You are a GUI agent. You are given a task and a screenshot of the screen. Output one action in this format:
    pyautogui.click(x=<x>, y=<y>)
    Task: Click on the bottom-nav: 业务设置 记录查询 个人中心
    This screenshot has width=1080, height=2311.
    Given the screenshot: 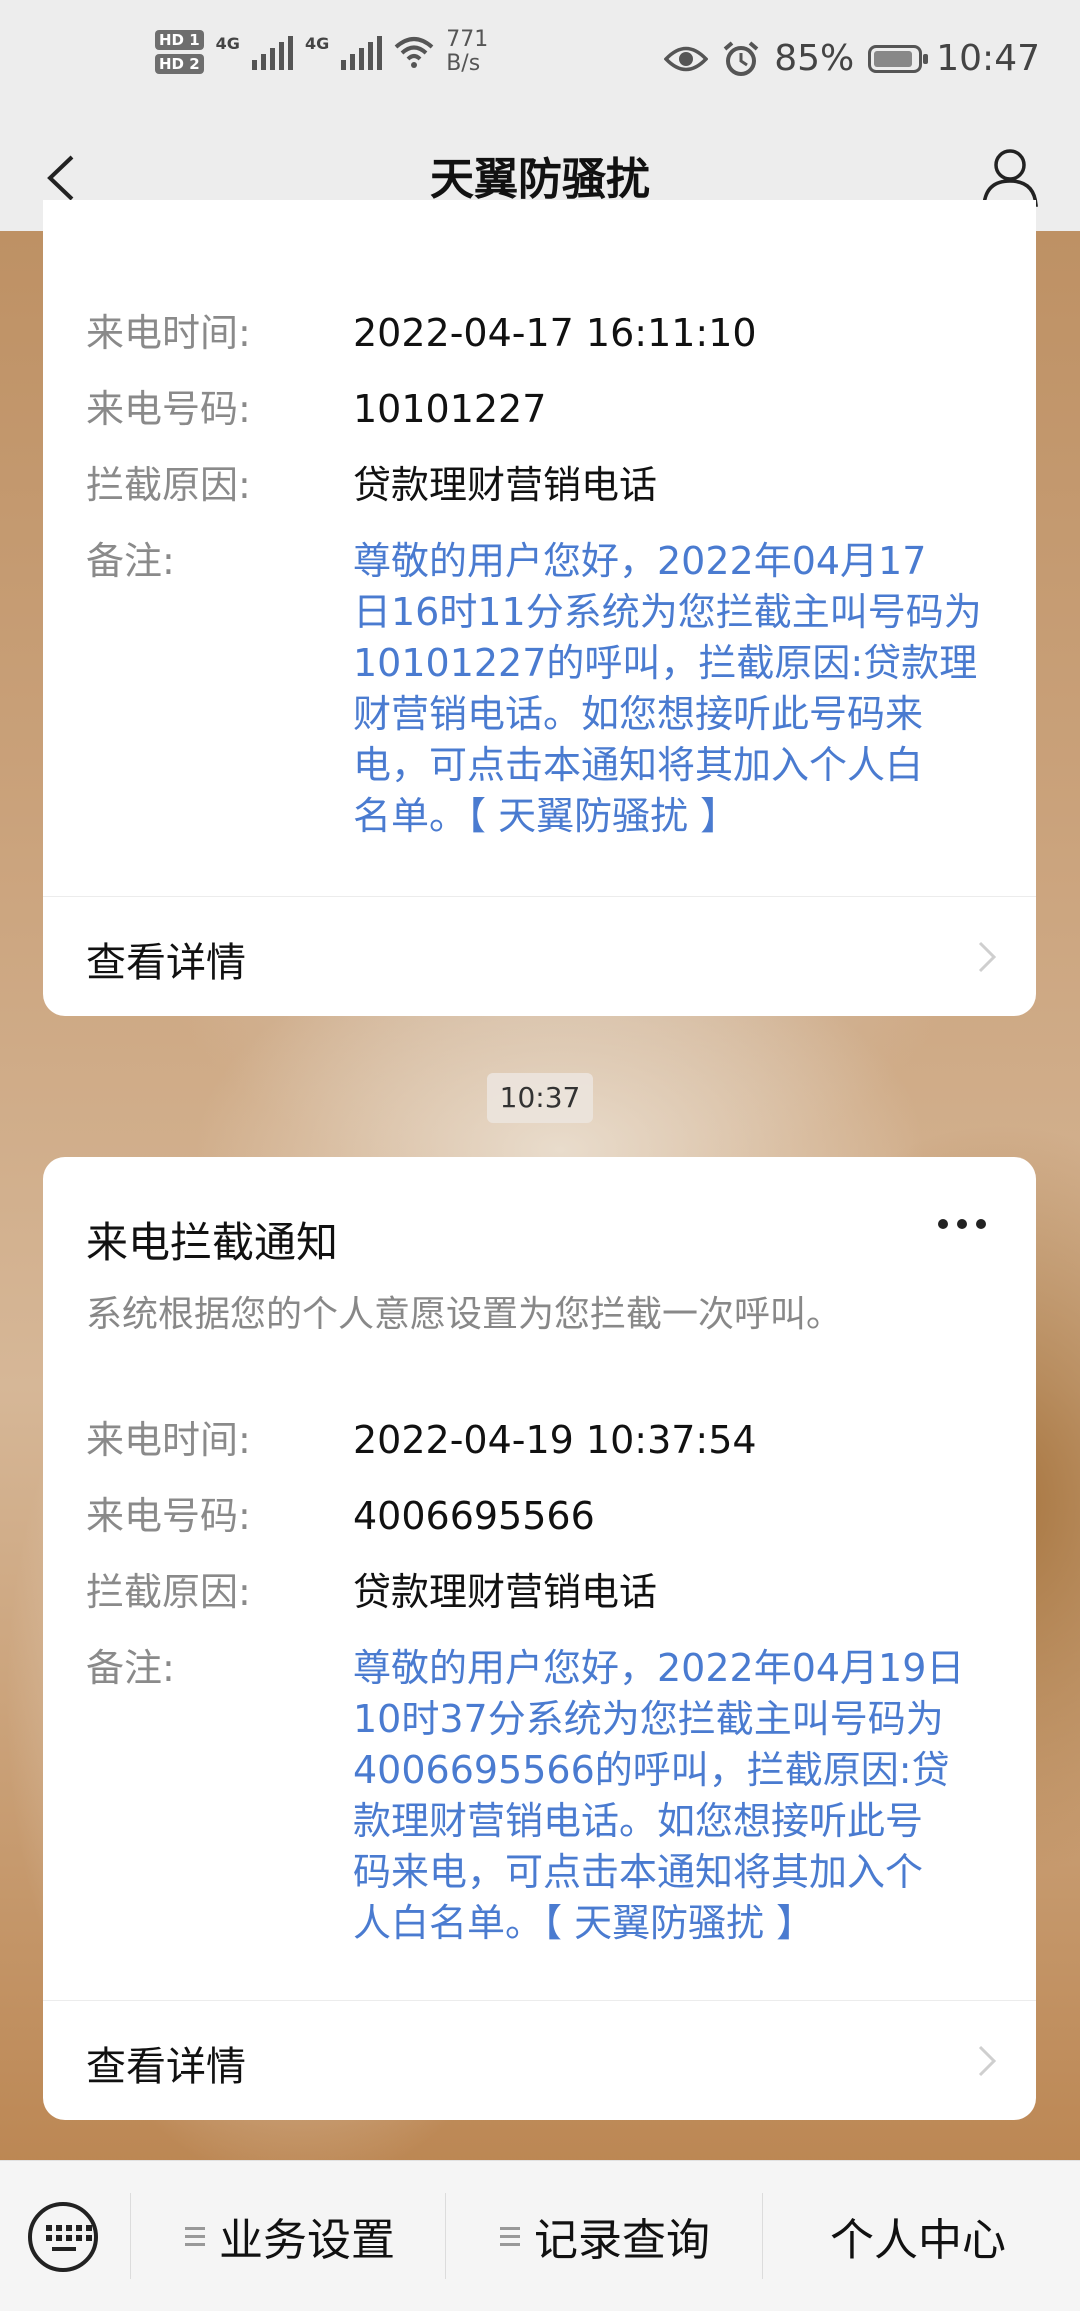 What is the action you would take?
    pyautogui.click(x=540, y=2235)
    